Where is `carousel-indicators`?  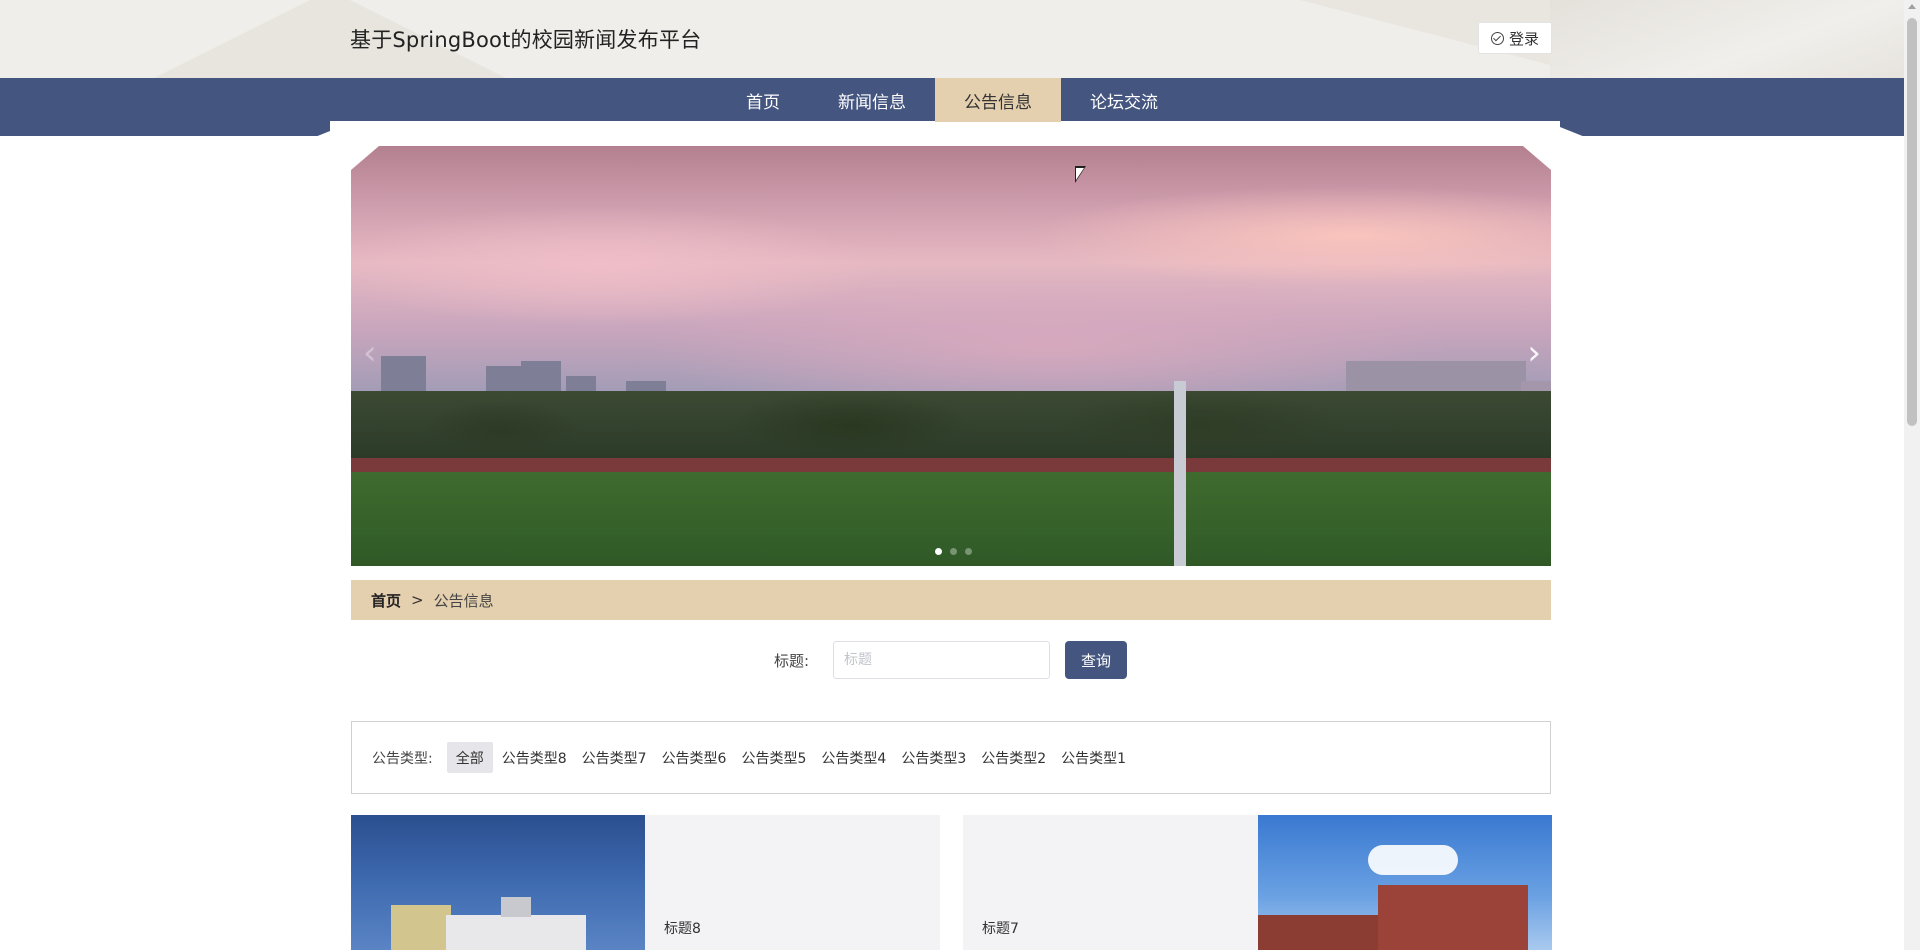
carousel-indicators is located at coordinates (953, 551).